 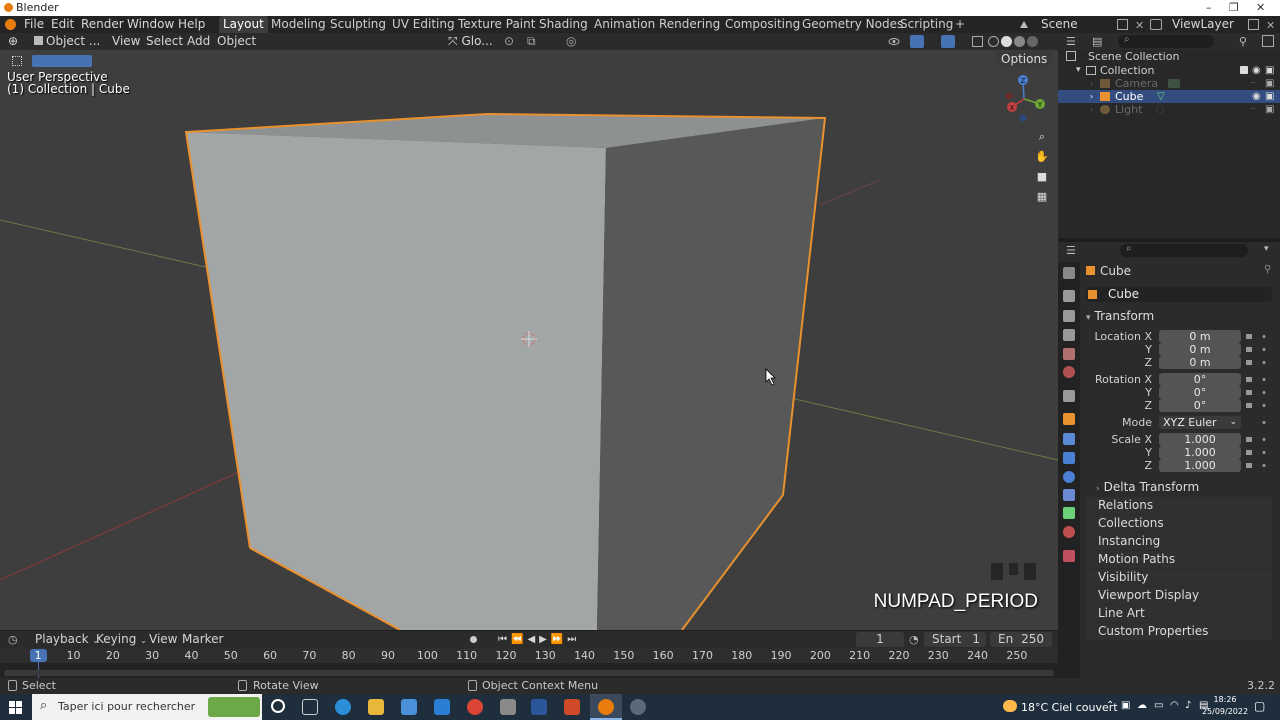 I want to click on start-frame-field: Start 1, so click(x=955, y=639).